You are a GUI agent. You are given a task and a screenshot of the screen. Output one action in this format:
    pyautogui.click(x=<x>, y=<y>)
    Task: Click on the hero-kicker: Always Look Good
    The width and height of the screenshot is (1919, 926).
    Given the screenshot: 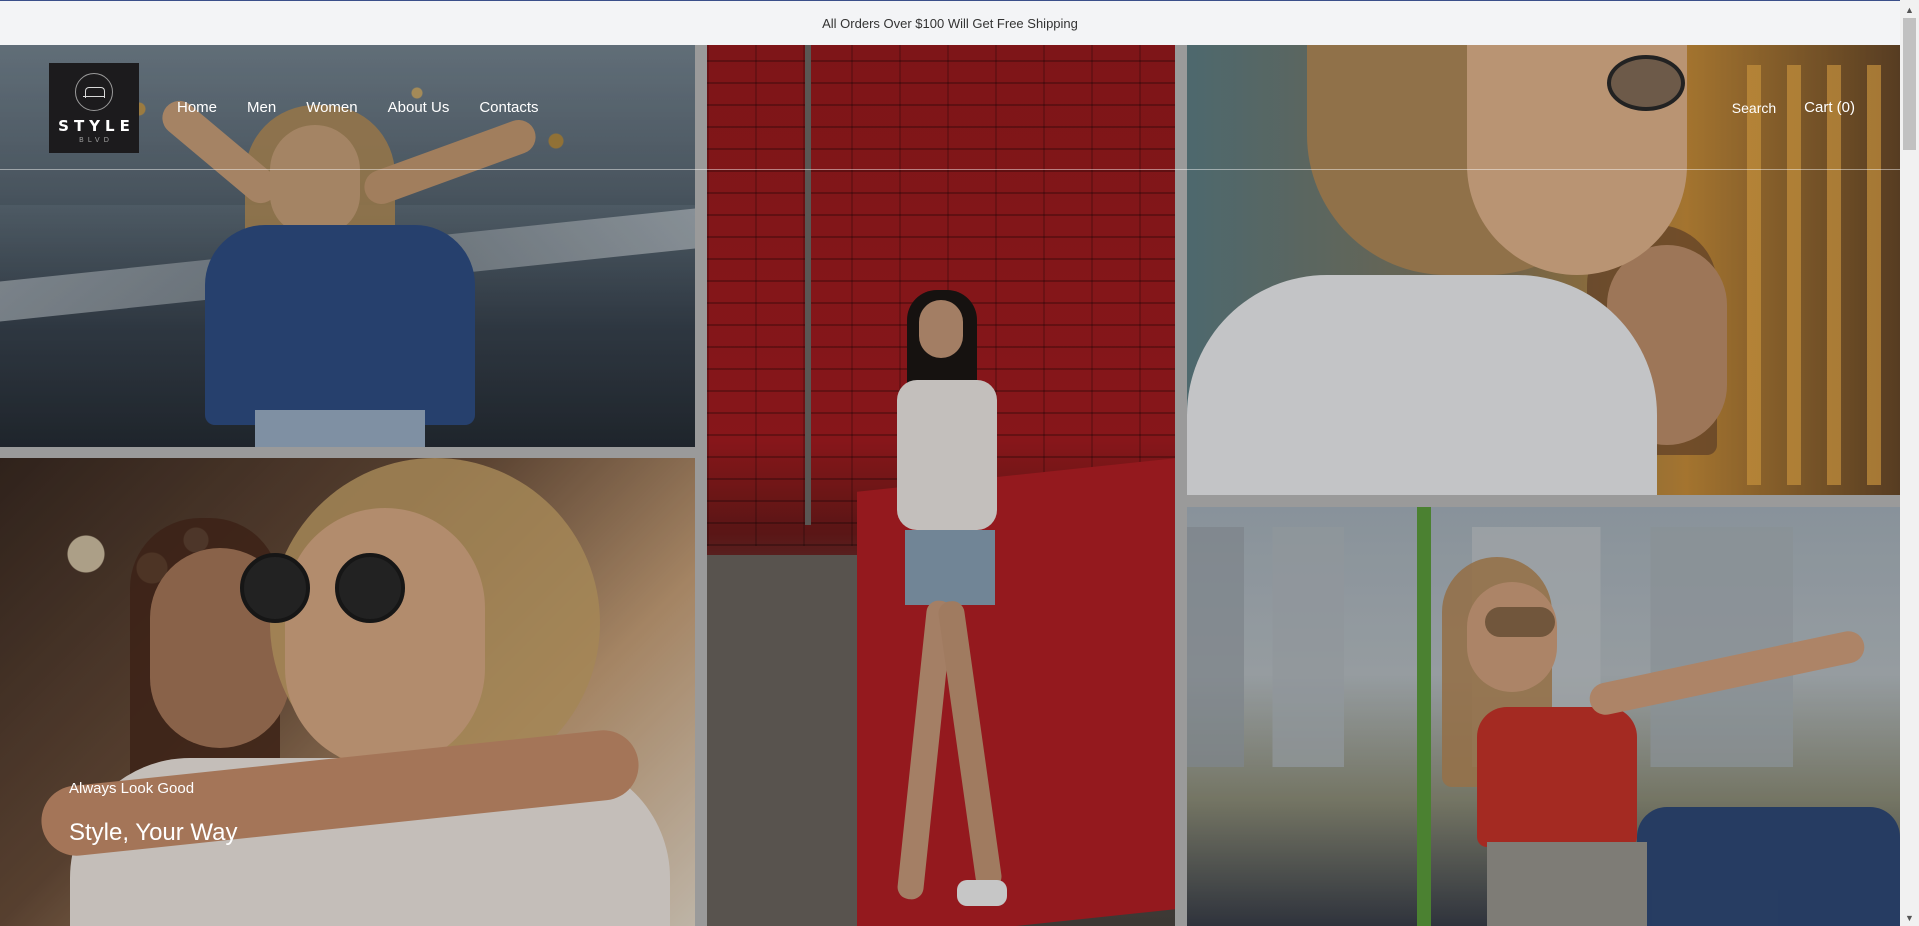 What is the action you would take?
    pyautogui.click(x=132, y=788)
    